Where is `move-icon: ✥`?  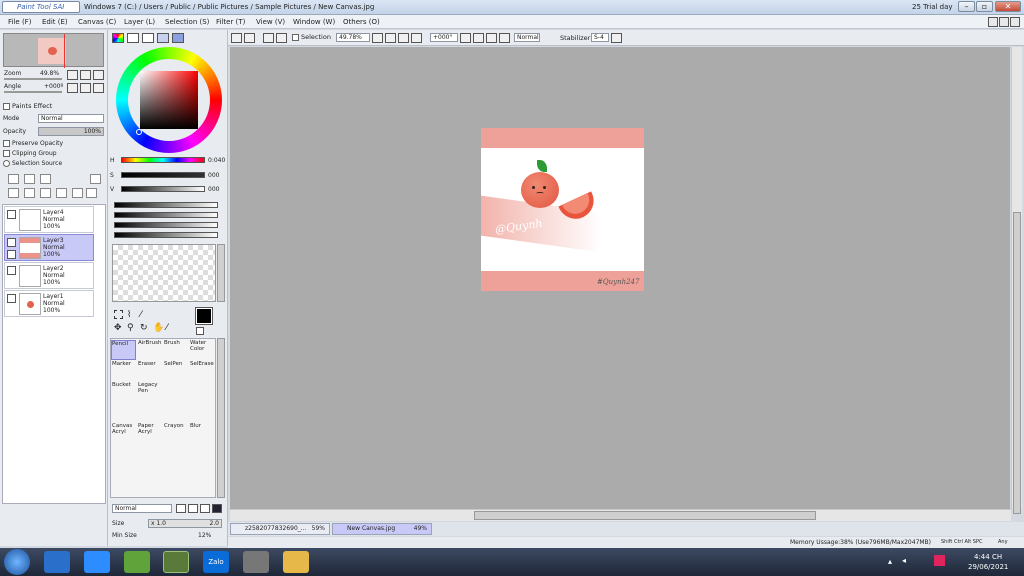 move-icon: ✥ is located at coordinates (118, 328).